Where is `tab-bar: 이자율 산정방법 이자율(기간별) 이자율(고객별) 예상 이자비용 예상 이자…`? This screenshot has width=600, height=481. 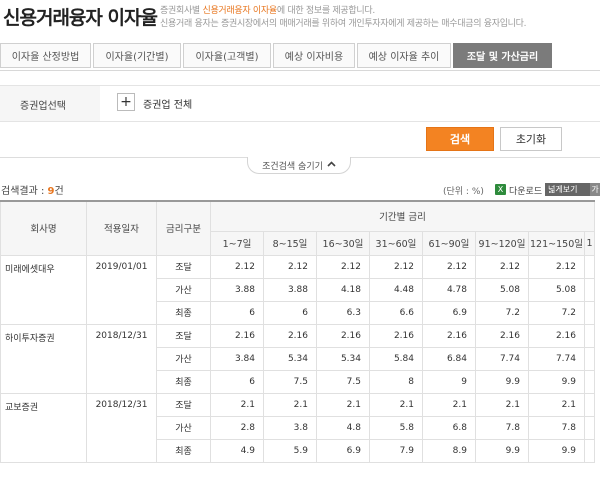
tab-bar: 이자율 산정방법 이자율(기간별) 이자율(고객별) 예상 이자비용 예상 이자… is located at coordinates (300, 57).